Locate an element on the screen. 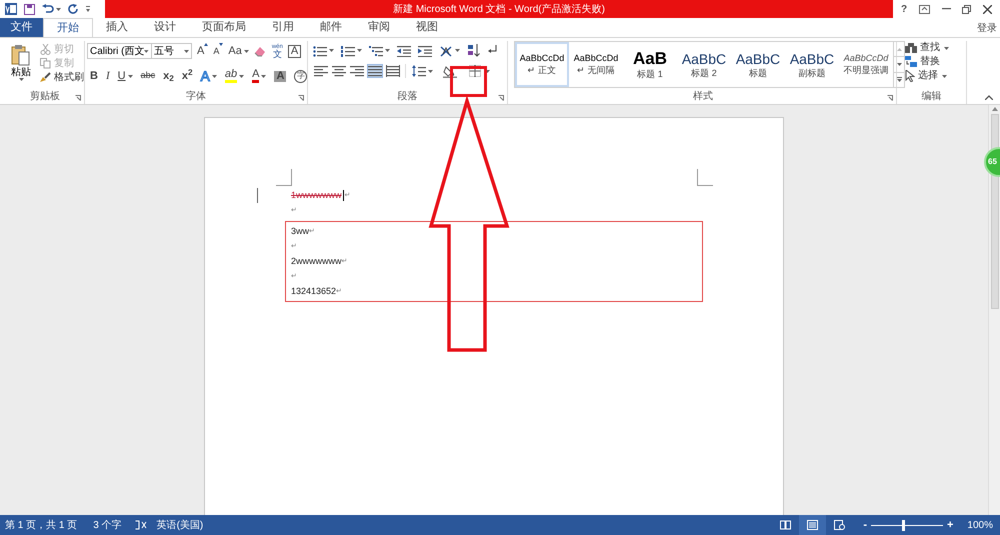 The height and width of the screenshot is (535, 1000). format-button: ab is located at coordinates (231, 76).